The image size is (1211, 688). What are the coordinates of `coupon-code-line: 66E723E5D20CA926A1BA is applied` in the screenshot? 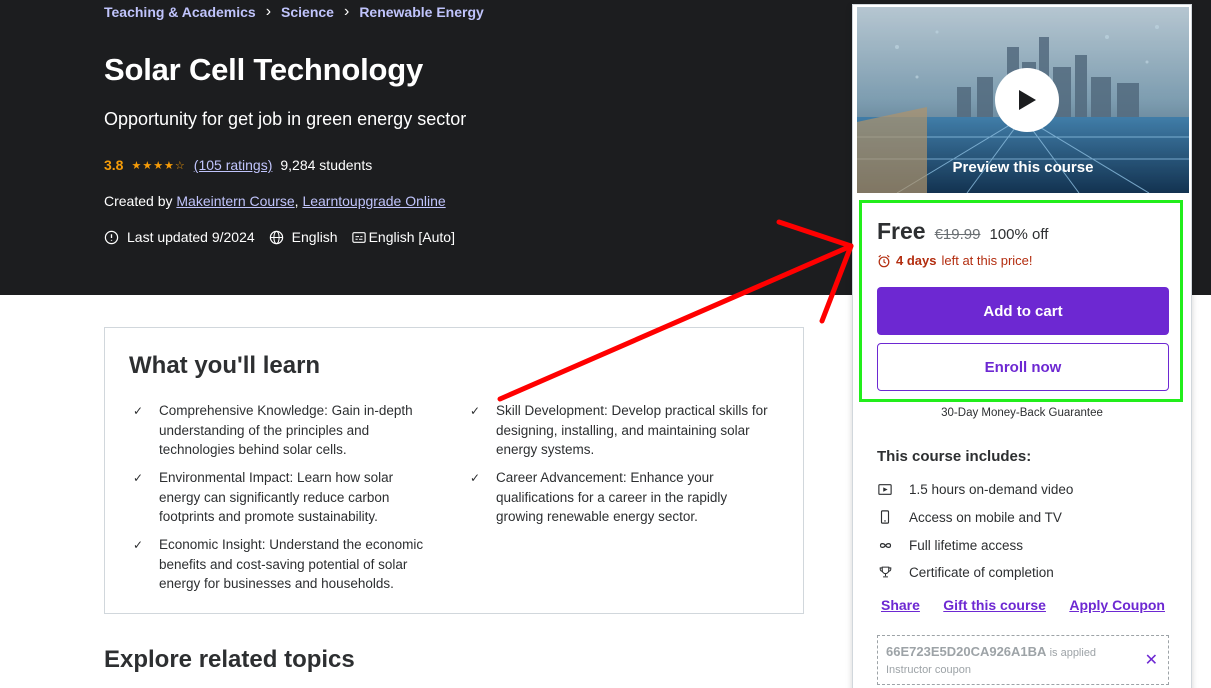 It's located at (991, 651).